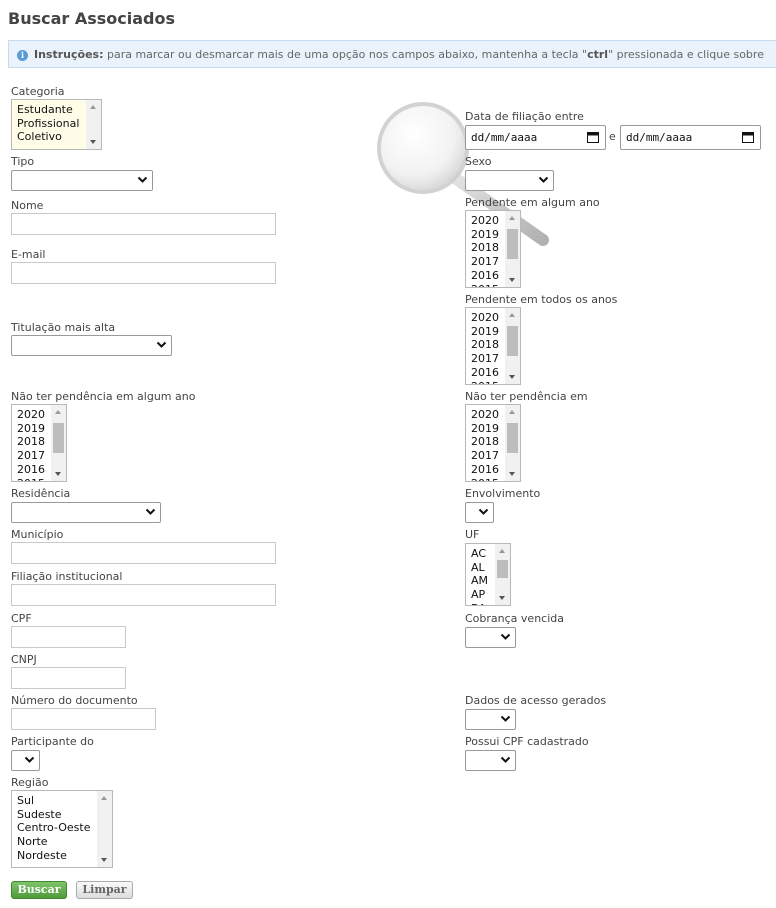 The height and width of the screenshot is (908, 776). What do you see at coordinates (68, 678) in the screenshot?
I see `cnpj-input` at bounding box center [68, 678].